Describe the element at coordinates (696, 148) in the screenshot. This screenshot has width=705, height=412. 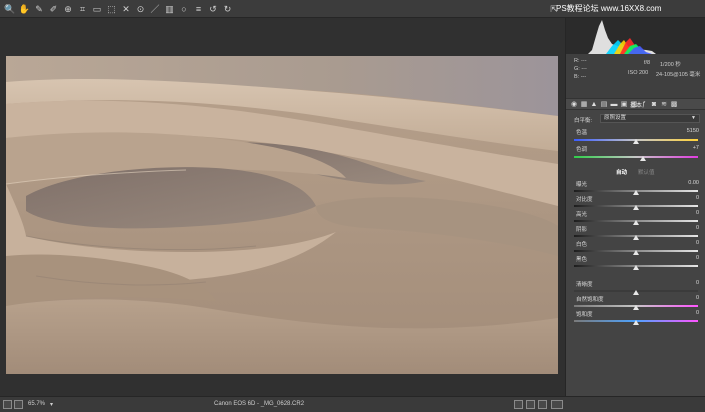
I see `tint-value: +7` at that location.